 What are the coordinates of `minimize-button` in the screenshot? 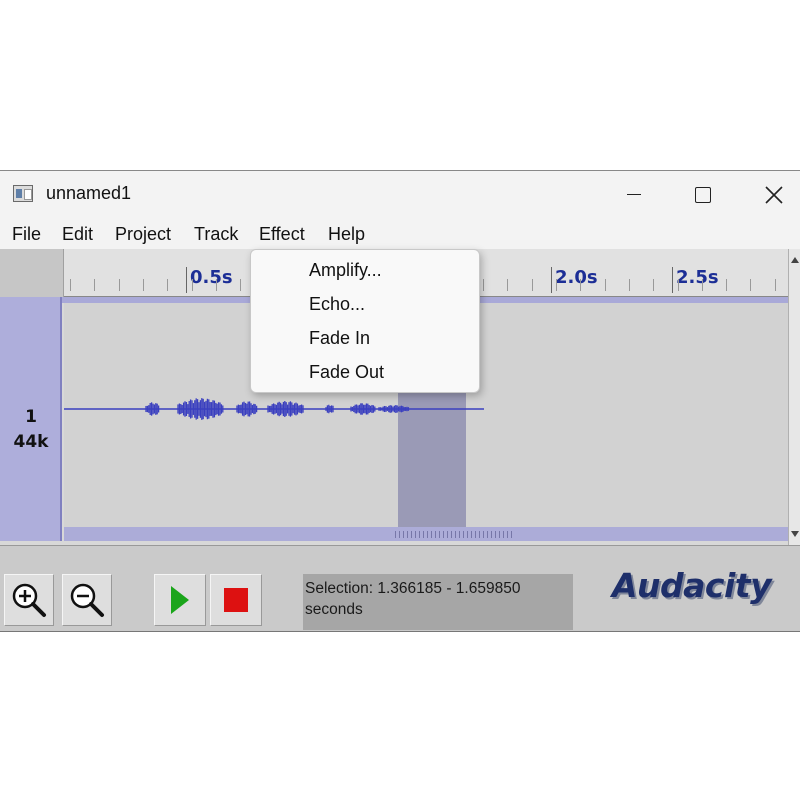 It's located at (634, 194).